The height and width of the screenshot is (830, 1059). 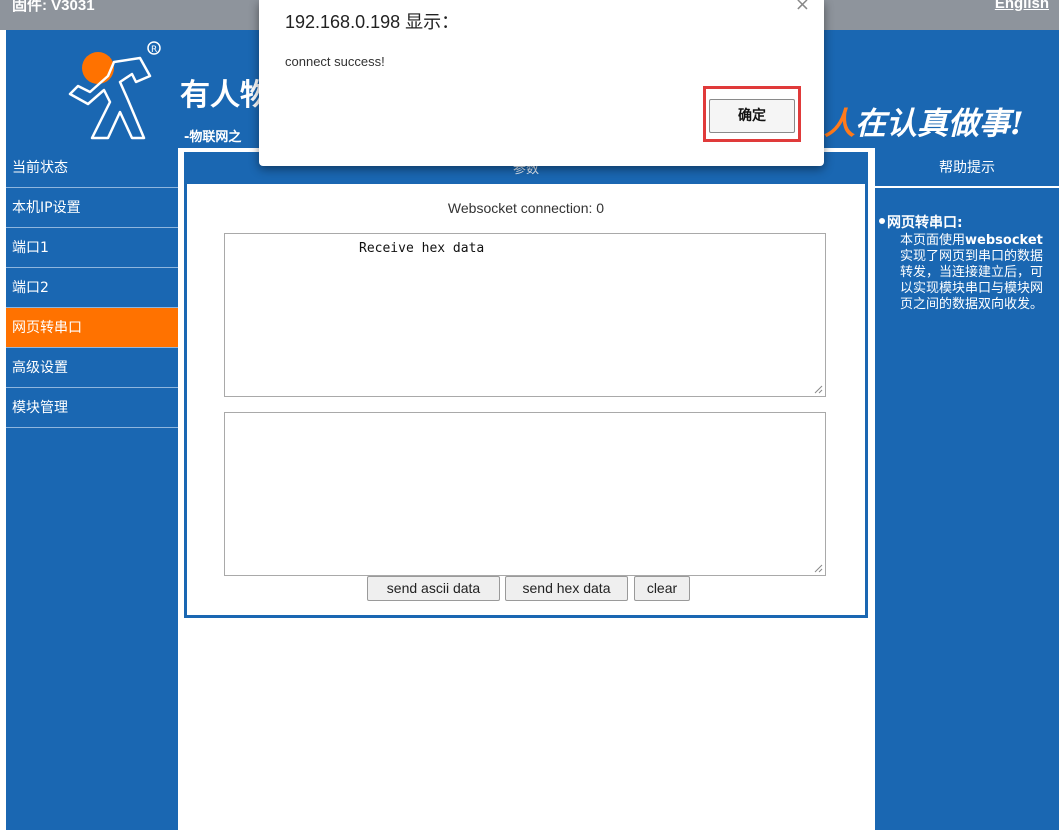 I want to click on alert-dialog: 192.168.0.198 显示： × connect success! 确定, so click(x=541, y=83).